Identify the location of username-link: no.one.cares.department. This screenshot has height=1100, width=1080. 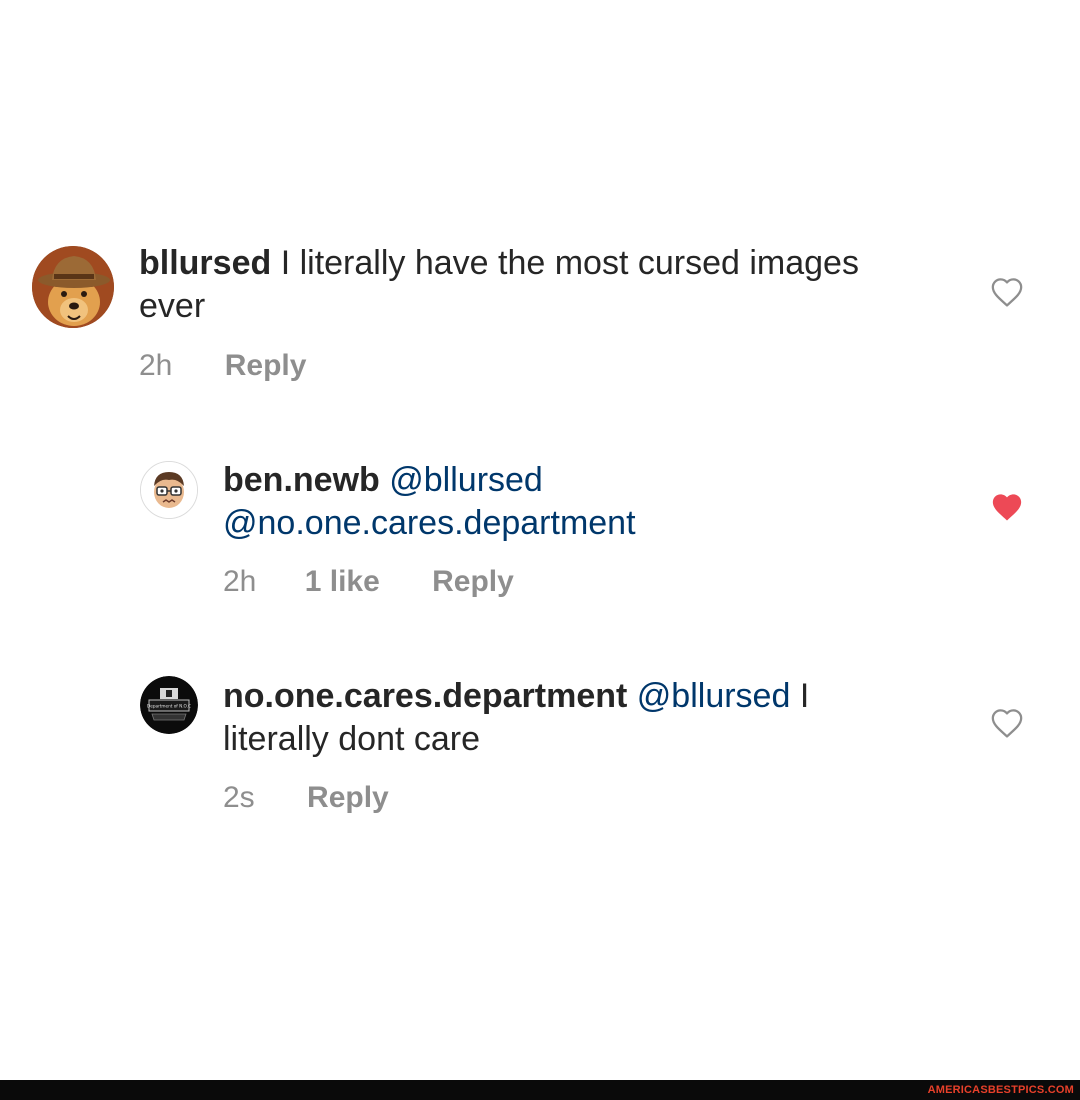
(425, 696).